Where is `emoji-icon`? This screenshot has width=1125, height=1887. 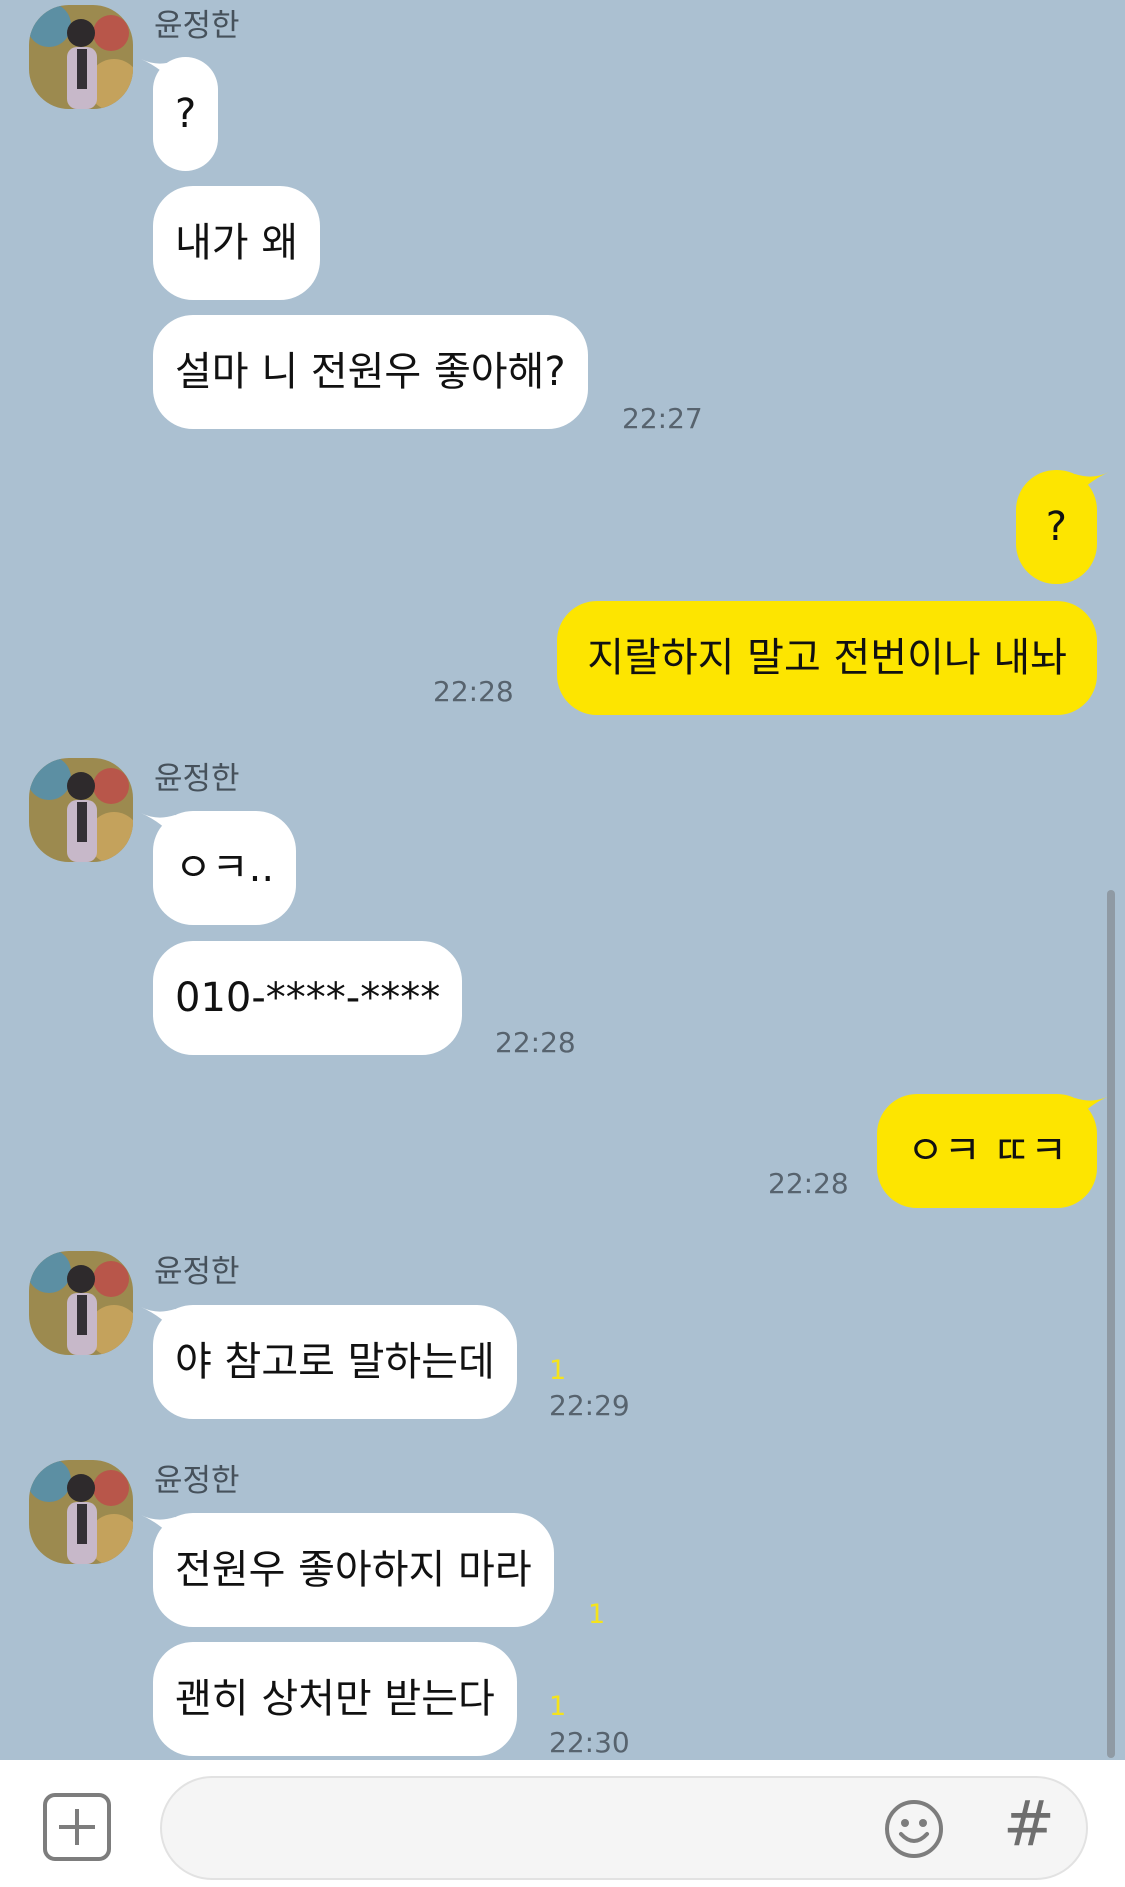
emoji-icon is located at coordinates (914, 1829).